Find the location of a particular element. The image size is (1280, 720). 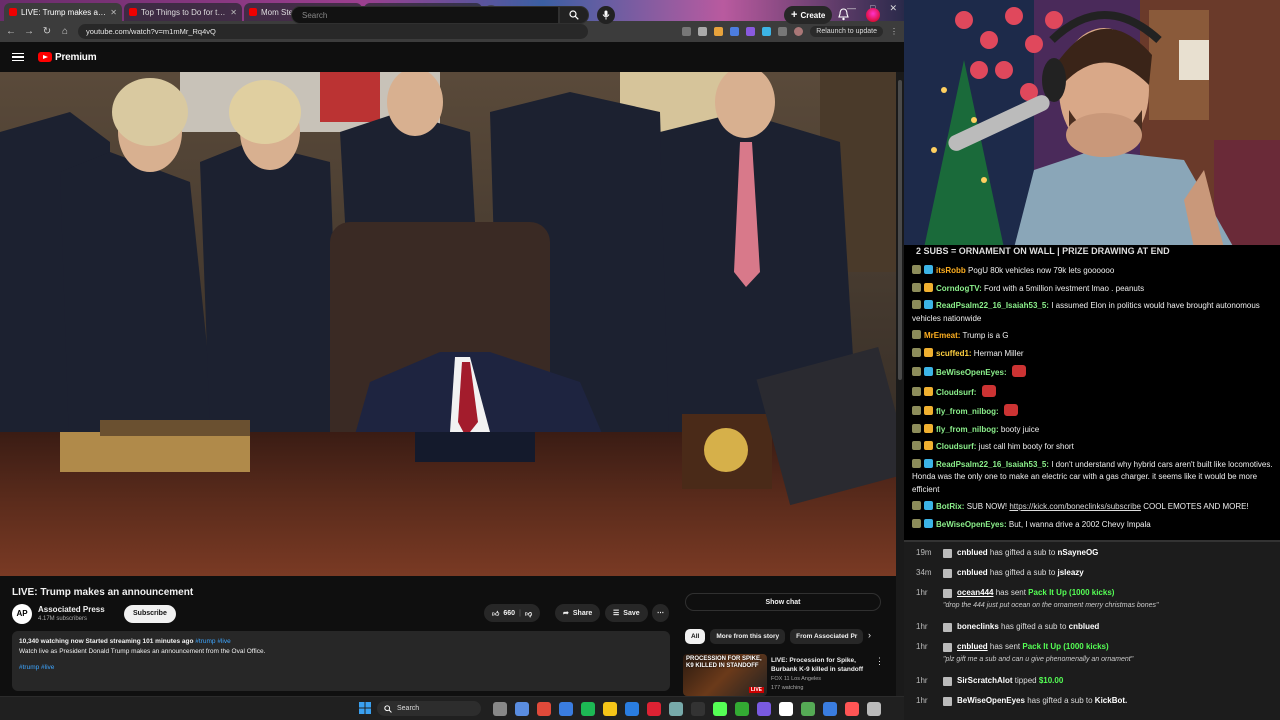

channel-name: Associated Press is located at coordinates (71, 609).